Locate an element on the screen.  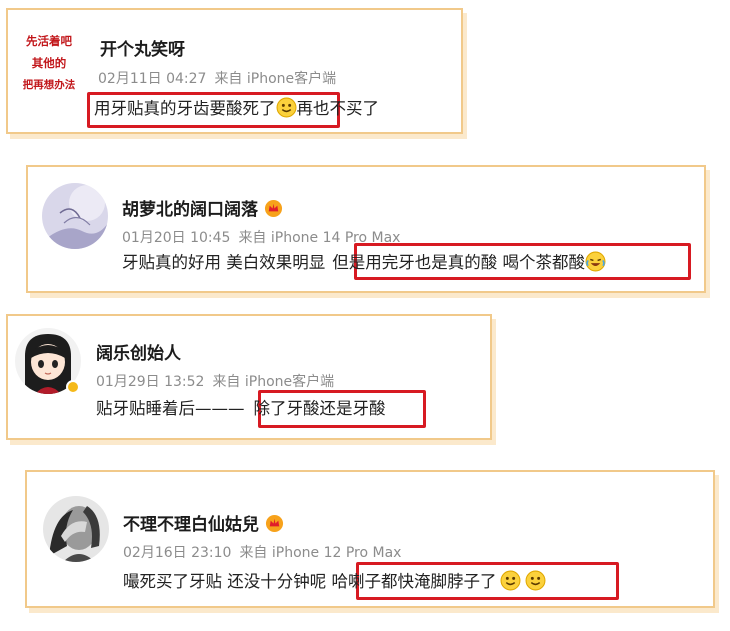
post-date: 02月11日 04:27 is located at coordinates (152, 79).